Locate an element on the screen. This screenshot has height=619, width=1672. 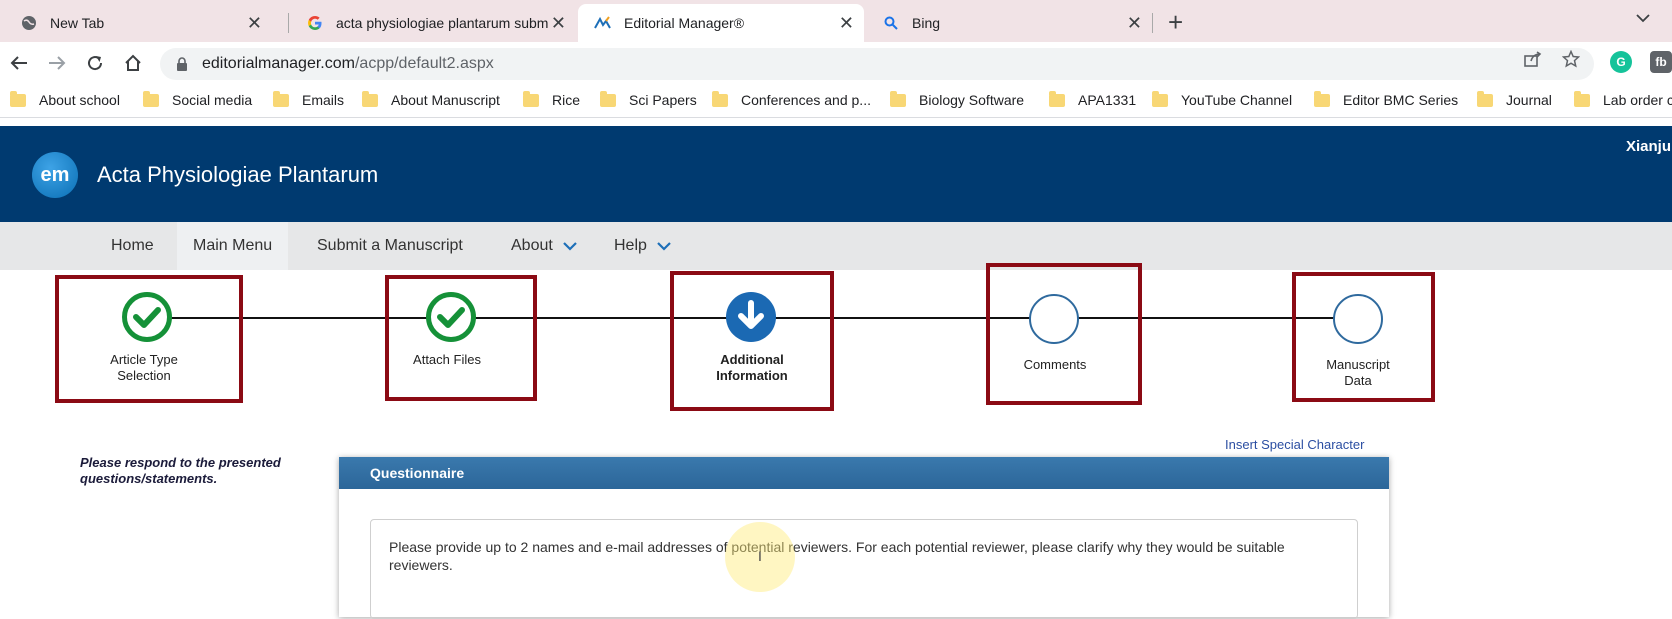
home-icon is located at coordinates (133, 63).